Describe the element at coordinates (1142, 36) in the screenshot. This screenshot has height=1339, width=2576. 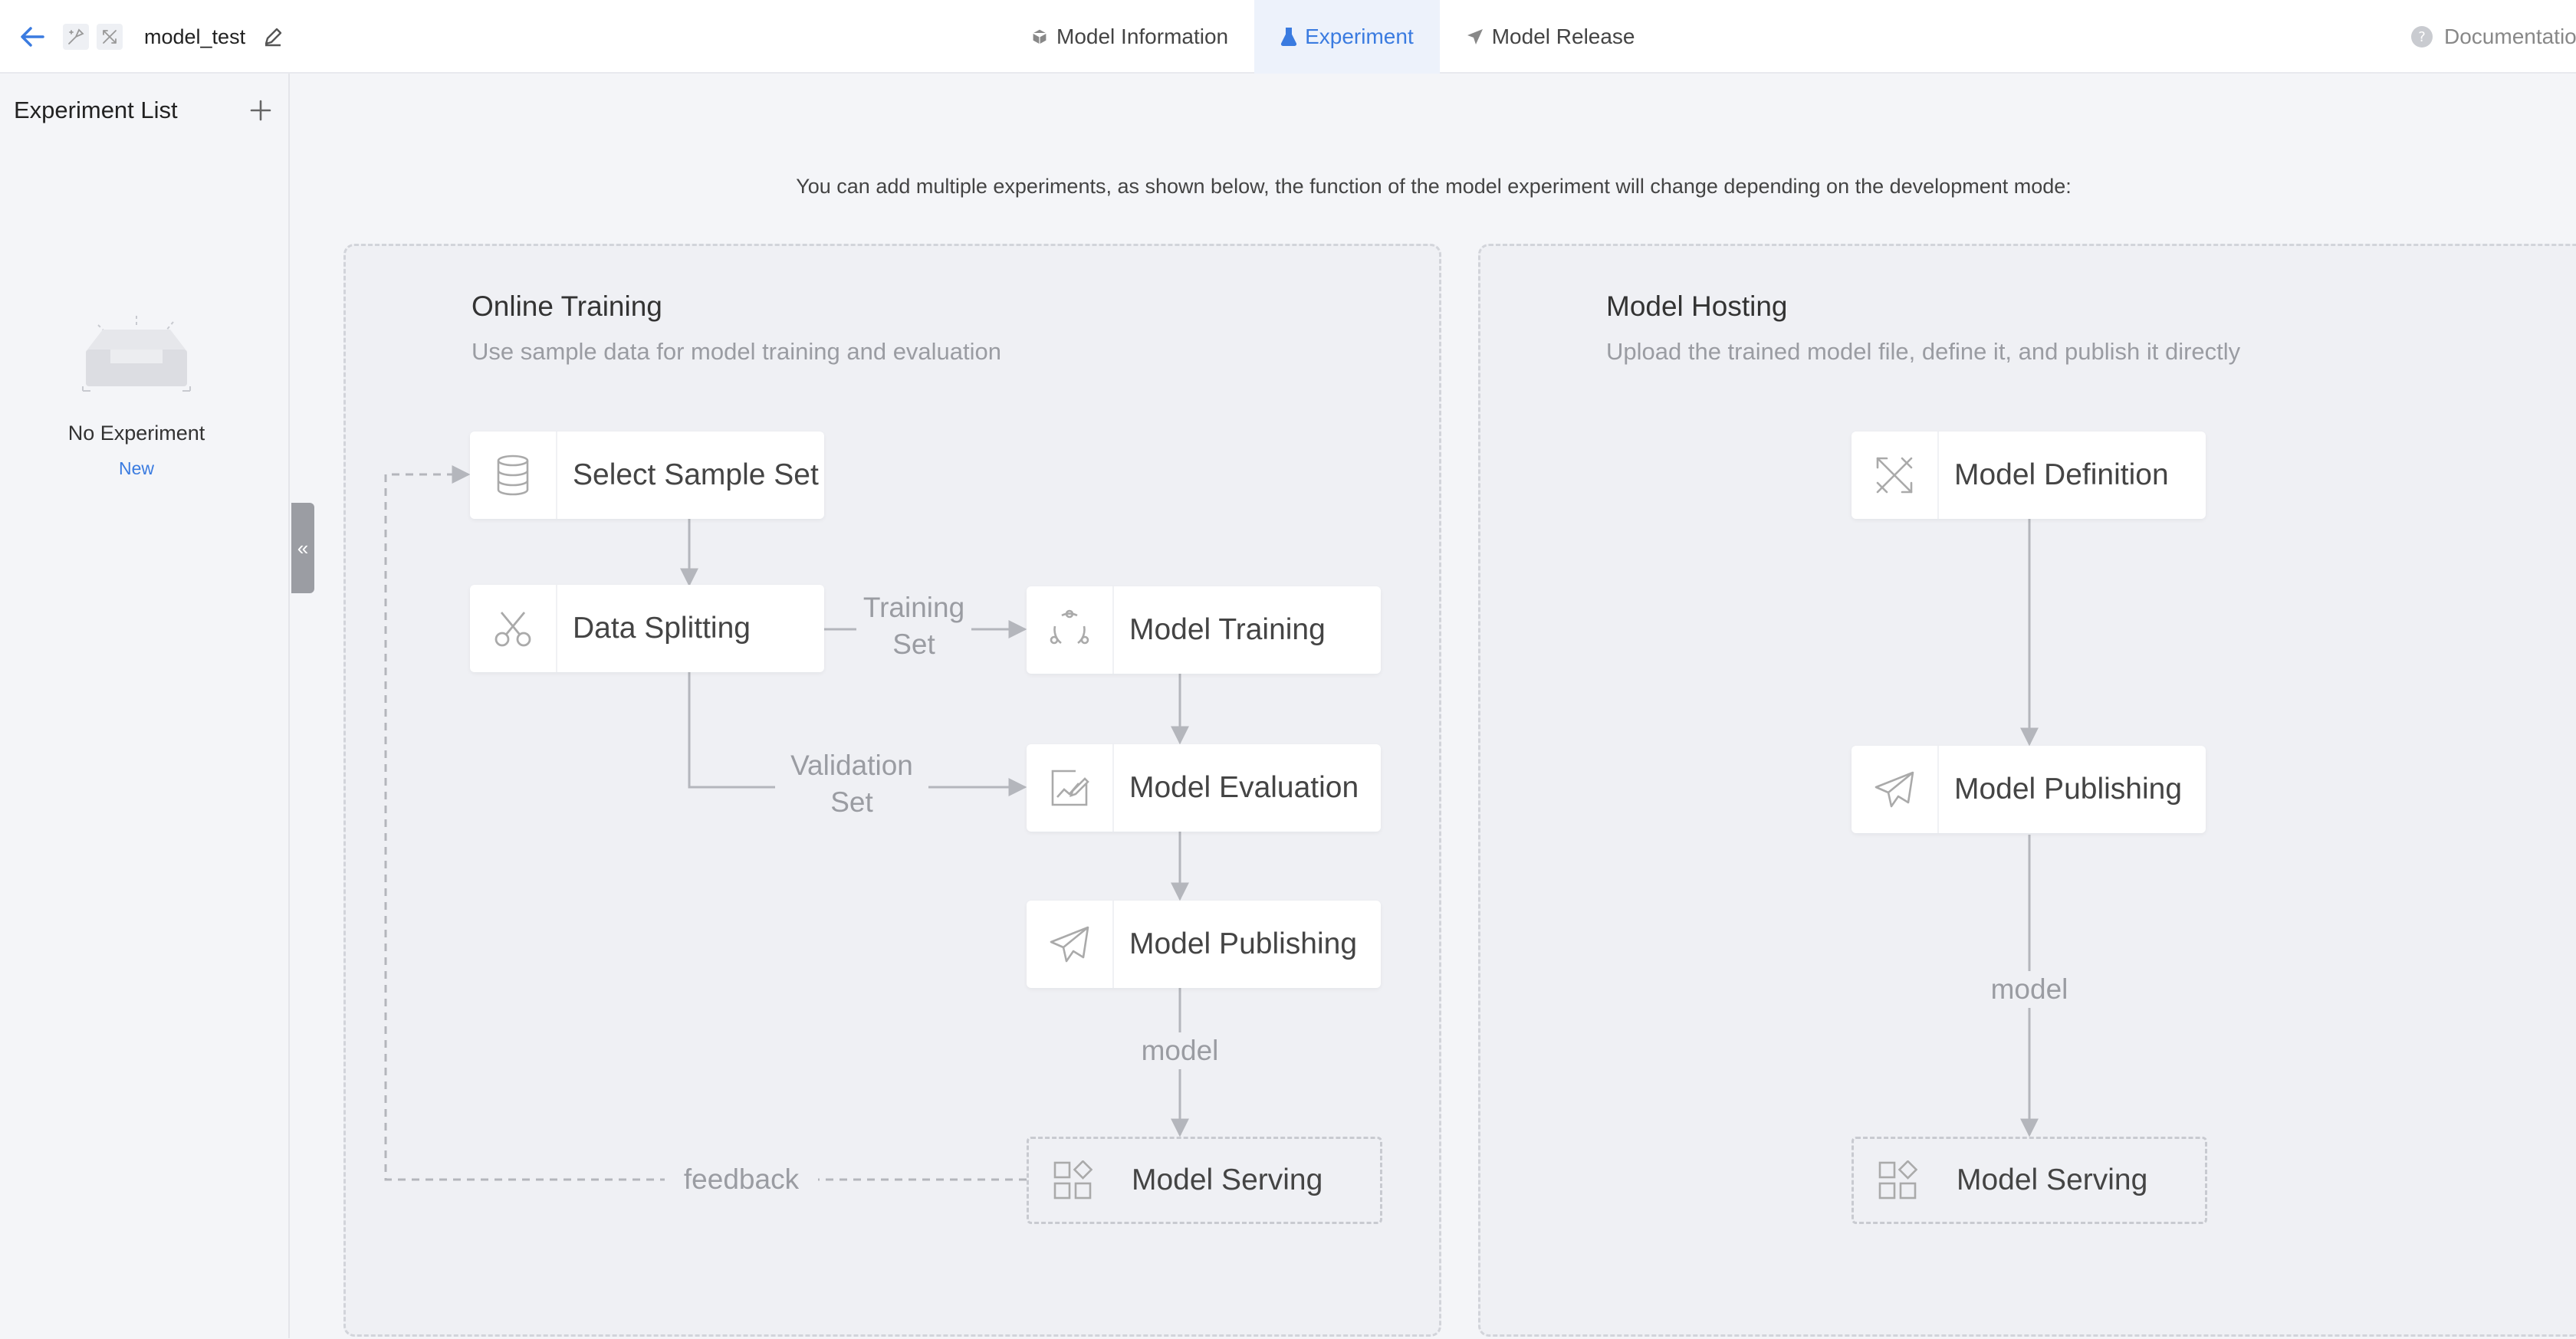
I see `tab-label: Model Information` at that location.